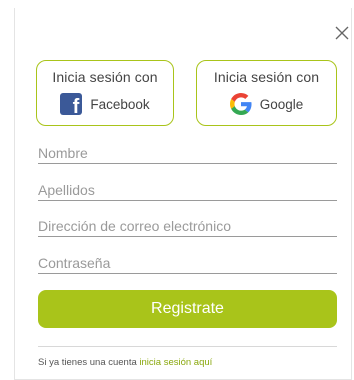  What do you see at coordinates (105, 77) in the screenshot?
I see `facebook-login-label: Inicia sesión con` at bounding box center [105, 77].